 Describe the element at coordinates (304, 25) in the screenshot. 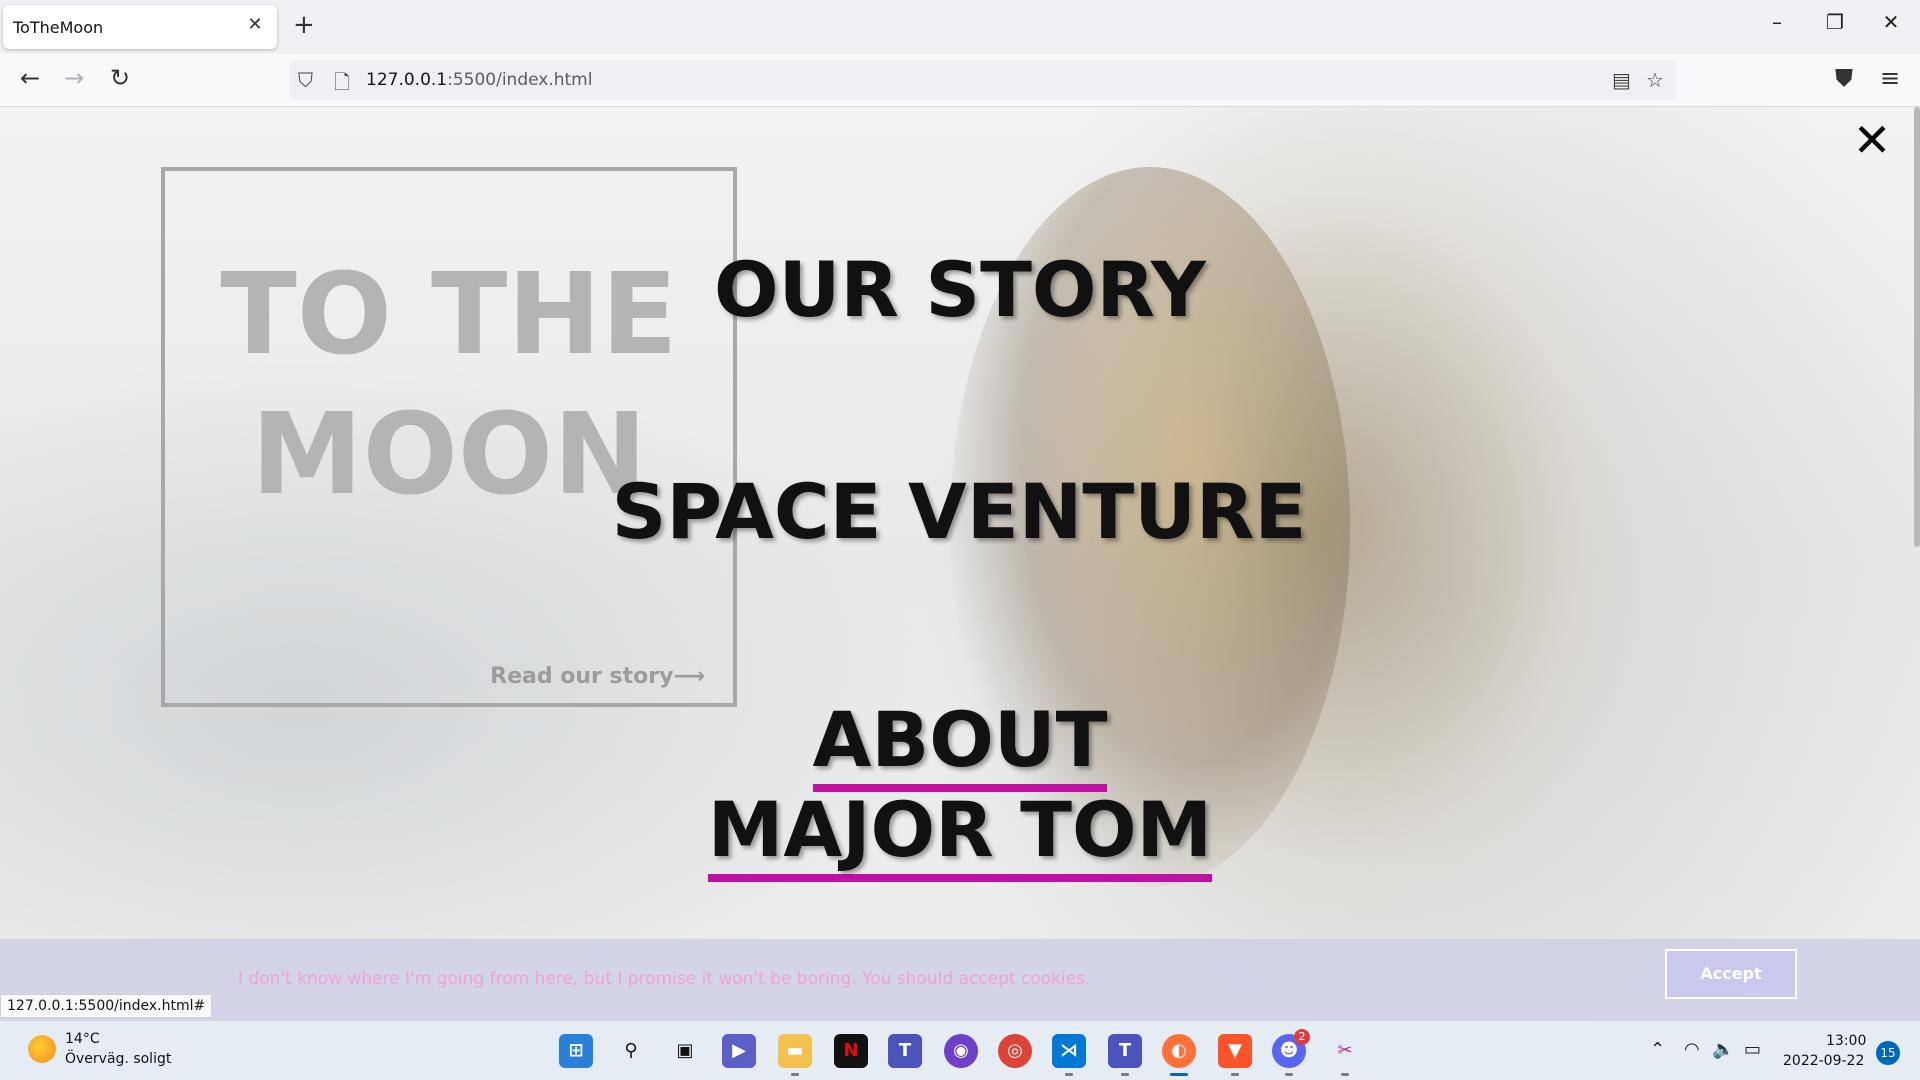

I see `new-tab-button: +` at that location.